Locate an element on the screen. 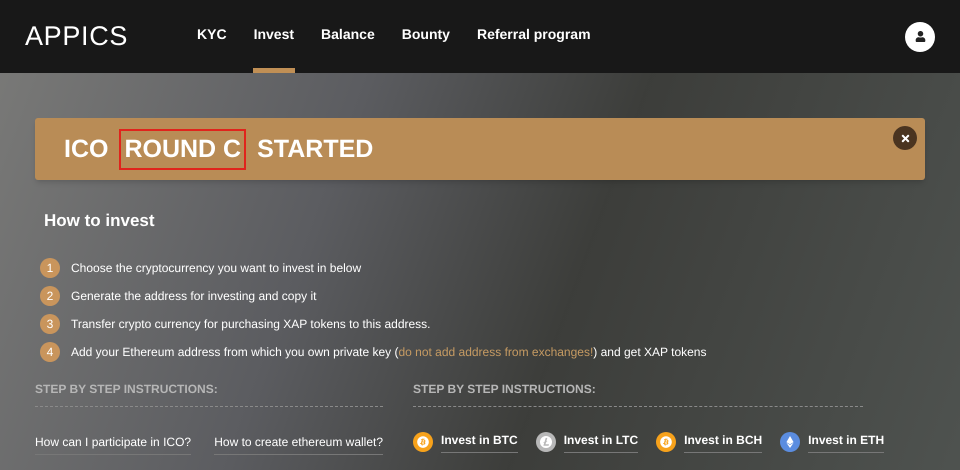  logo: APPICS is located at coordinates (110, 36).